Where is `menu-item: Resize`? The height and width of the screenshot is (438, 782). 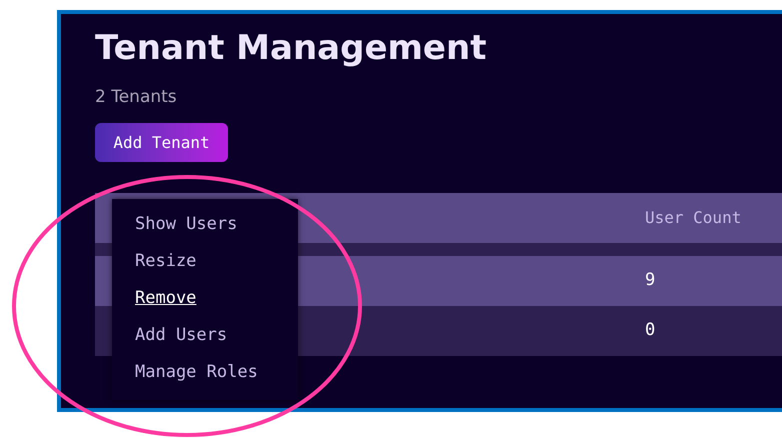
menu-item: Resize is located at coordinates (165, 261).